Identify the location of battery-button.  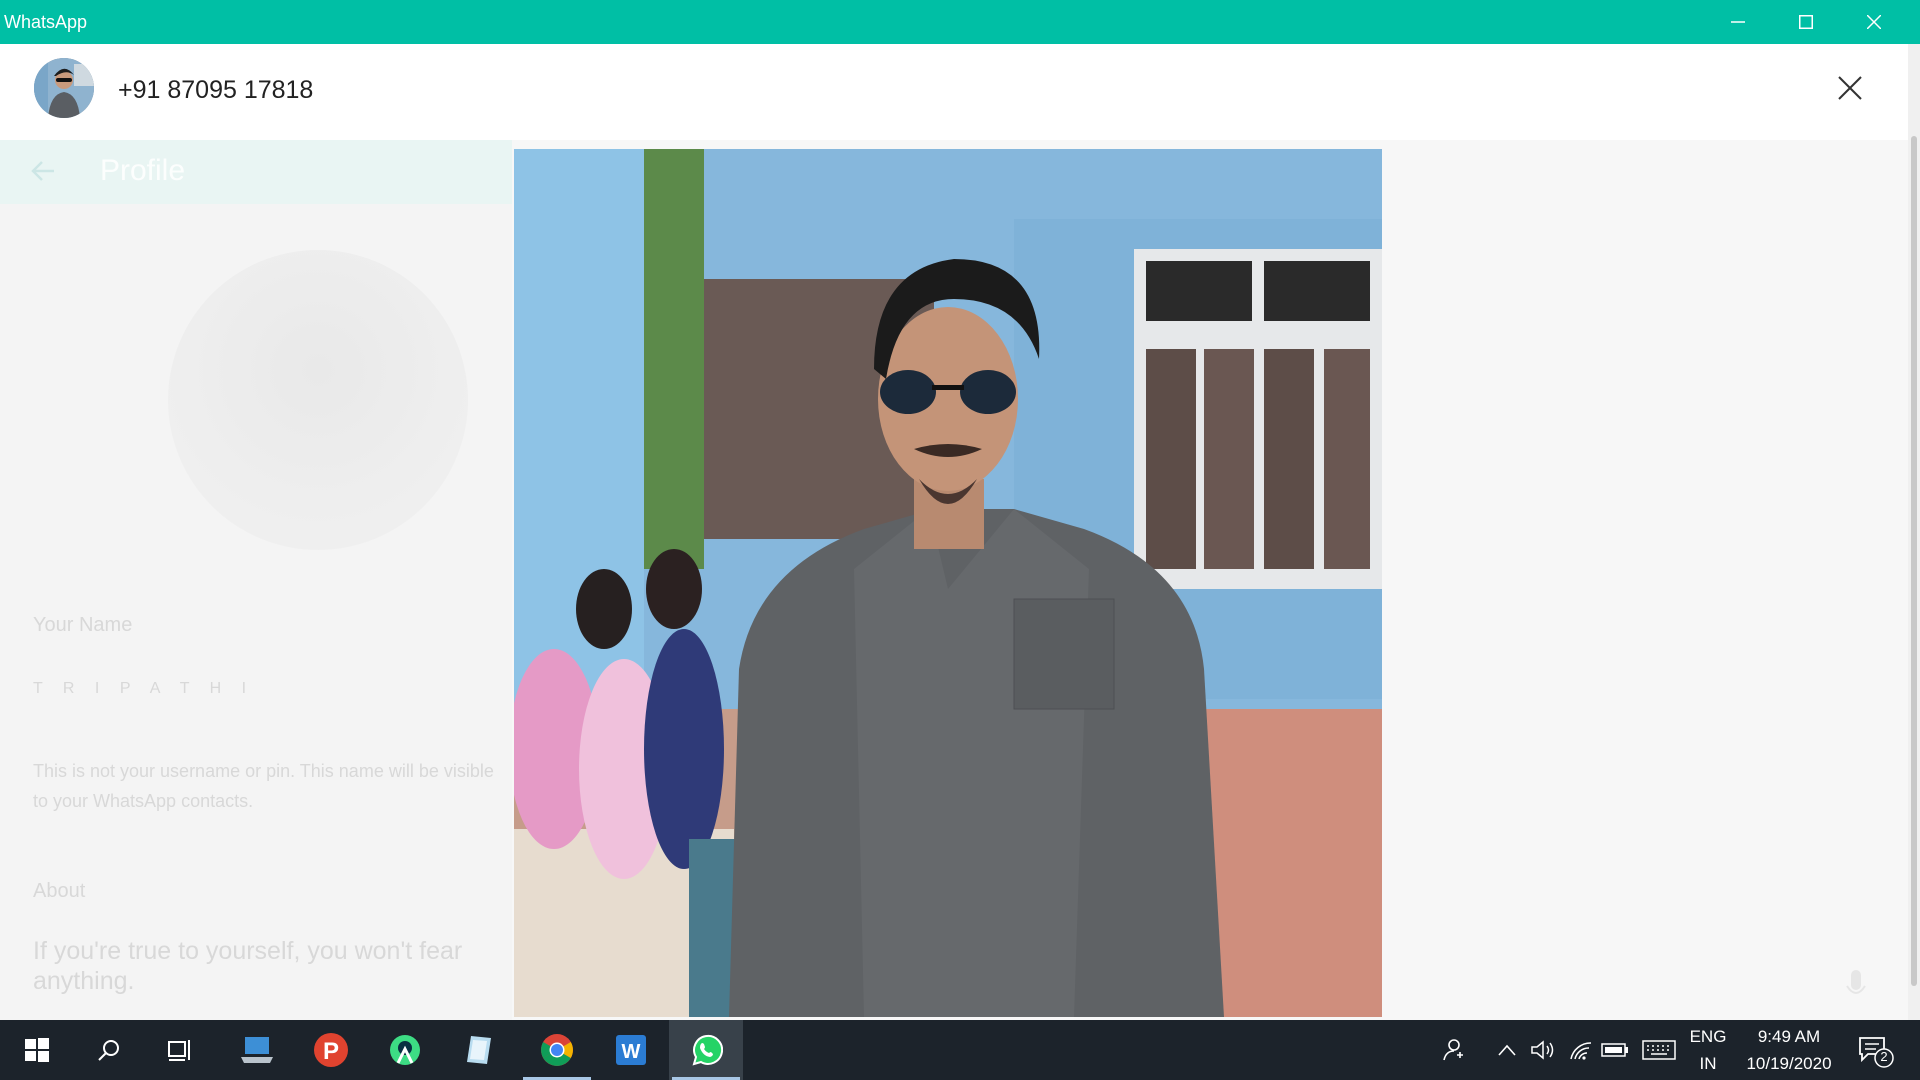
(1615, 1050).